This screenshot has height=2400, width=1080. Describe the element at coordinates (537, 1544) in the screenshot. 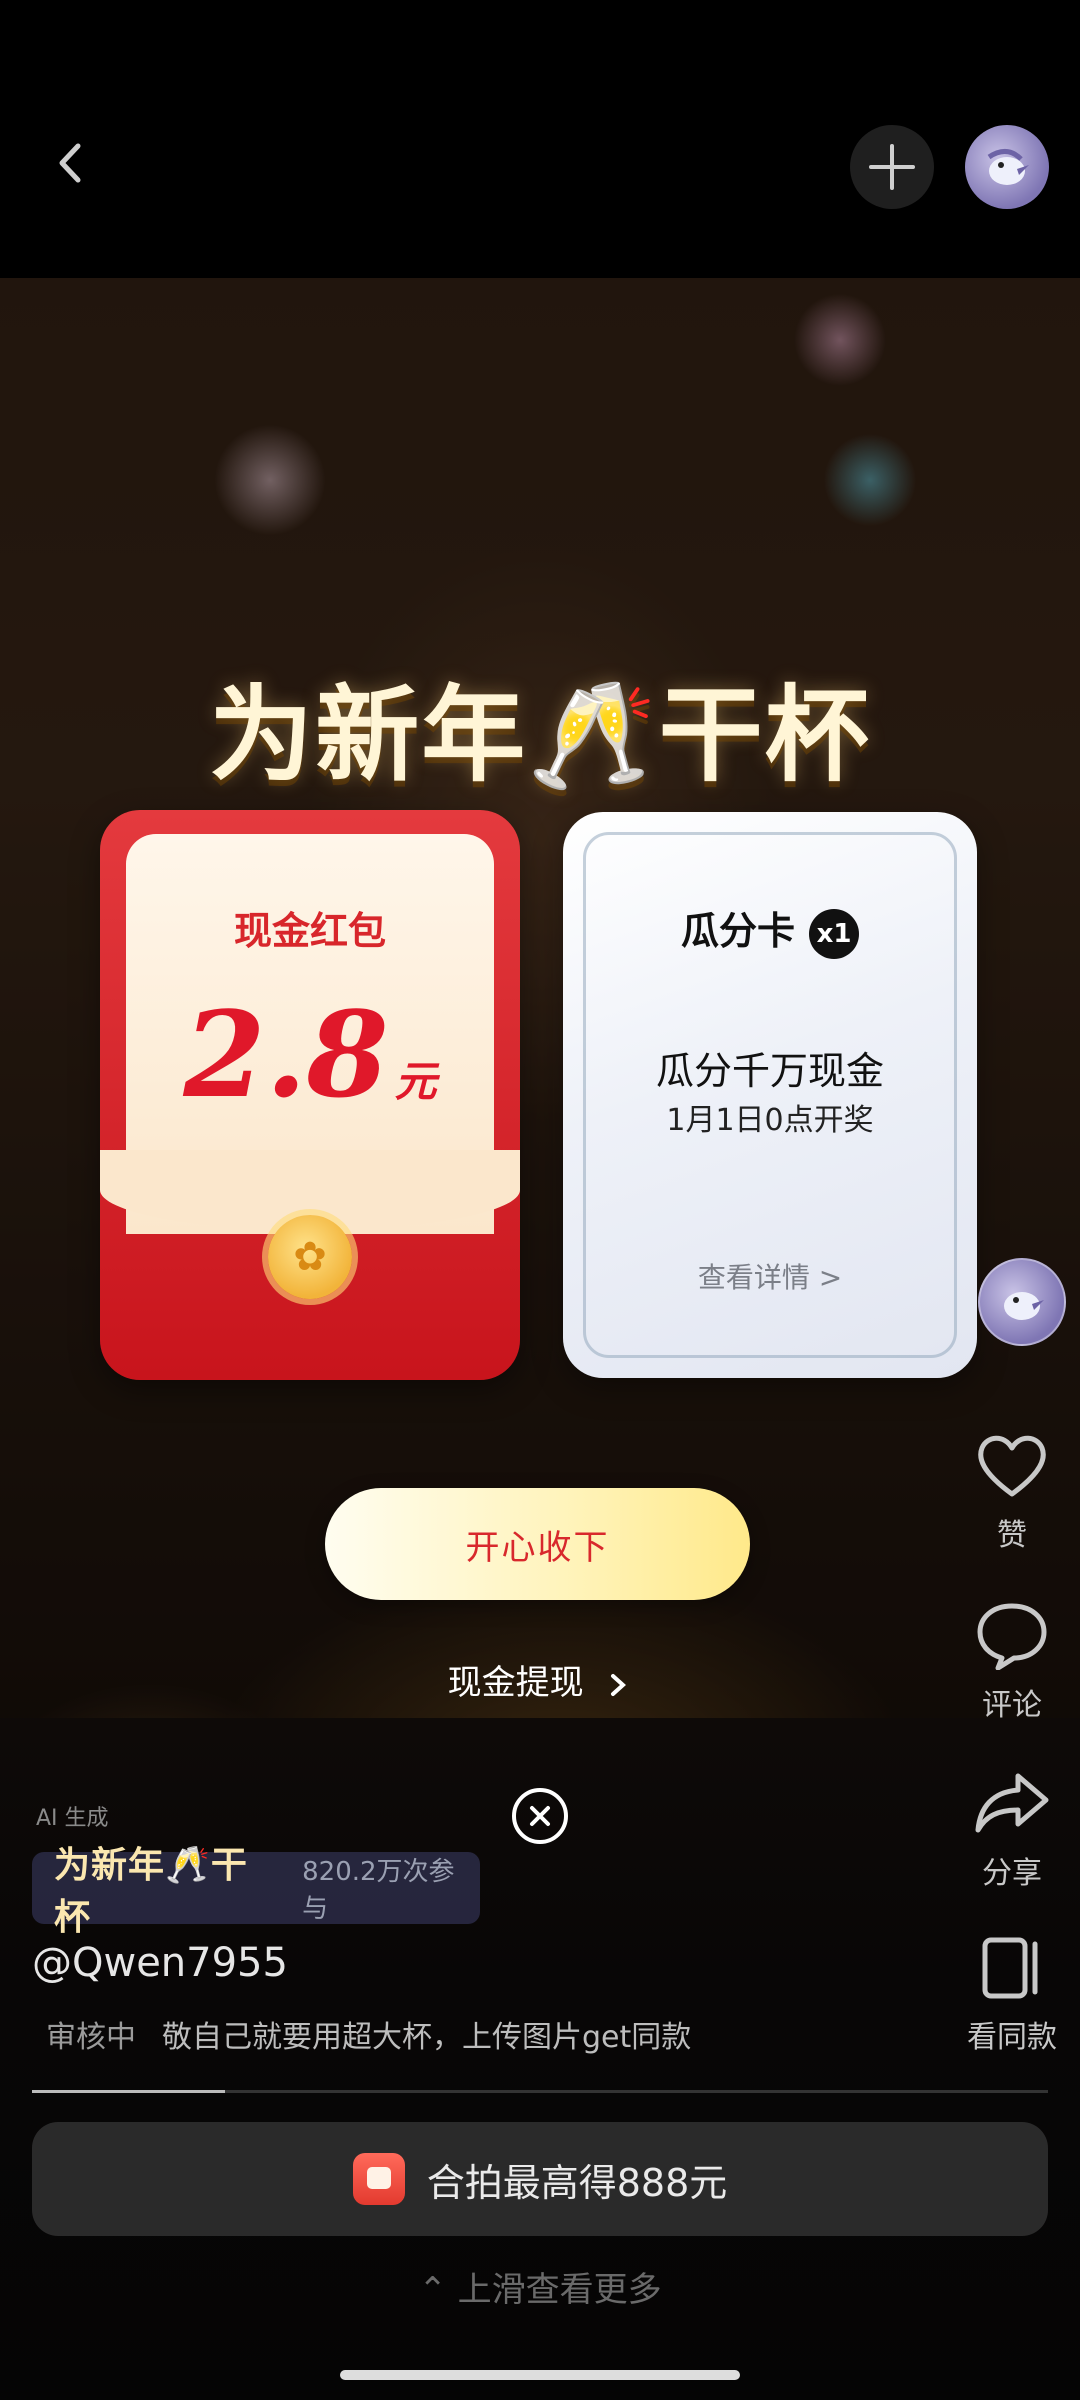

I see `accept-button: 开心收下` at that location.